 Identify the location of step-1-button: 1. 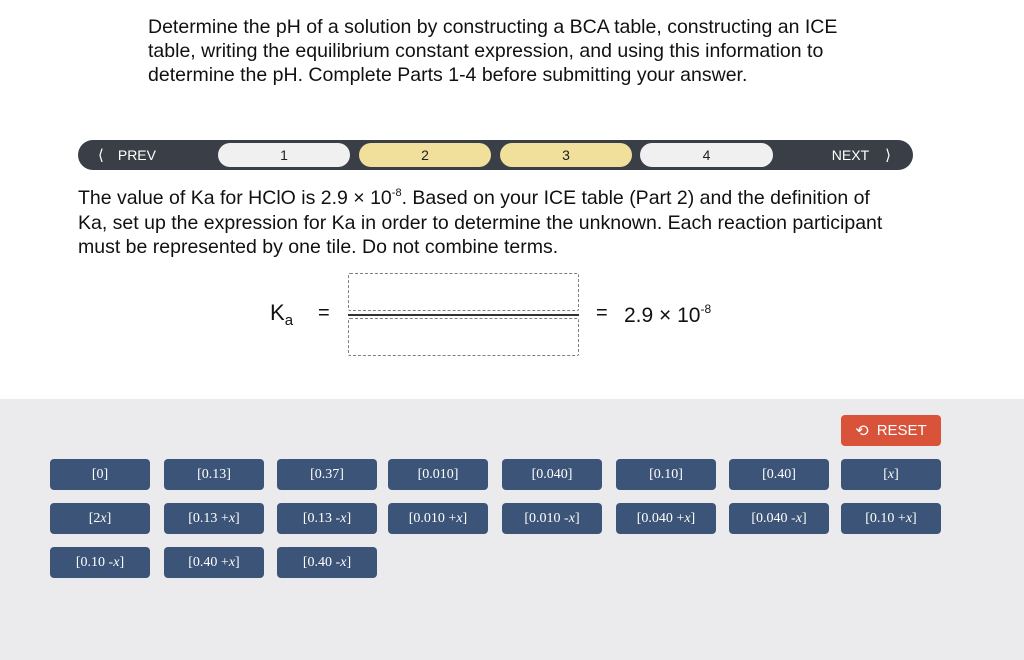
(284, 155).